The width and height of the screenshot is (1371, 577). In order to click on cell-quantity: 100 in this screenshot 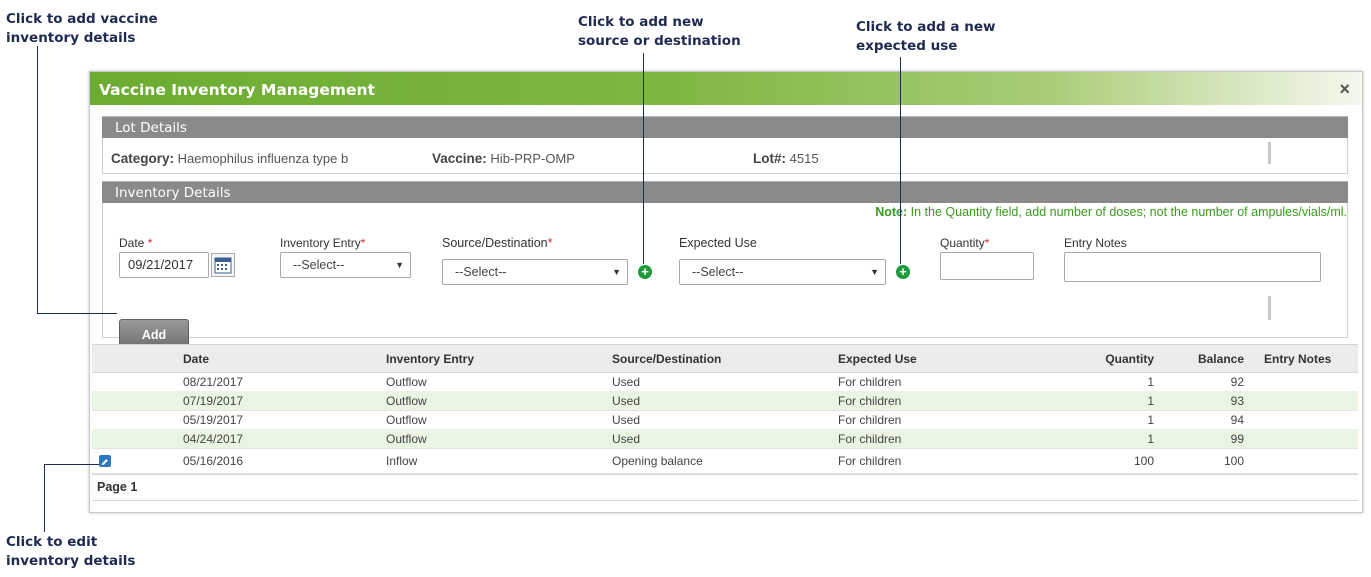, I will do `click(1143, 461)`.